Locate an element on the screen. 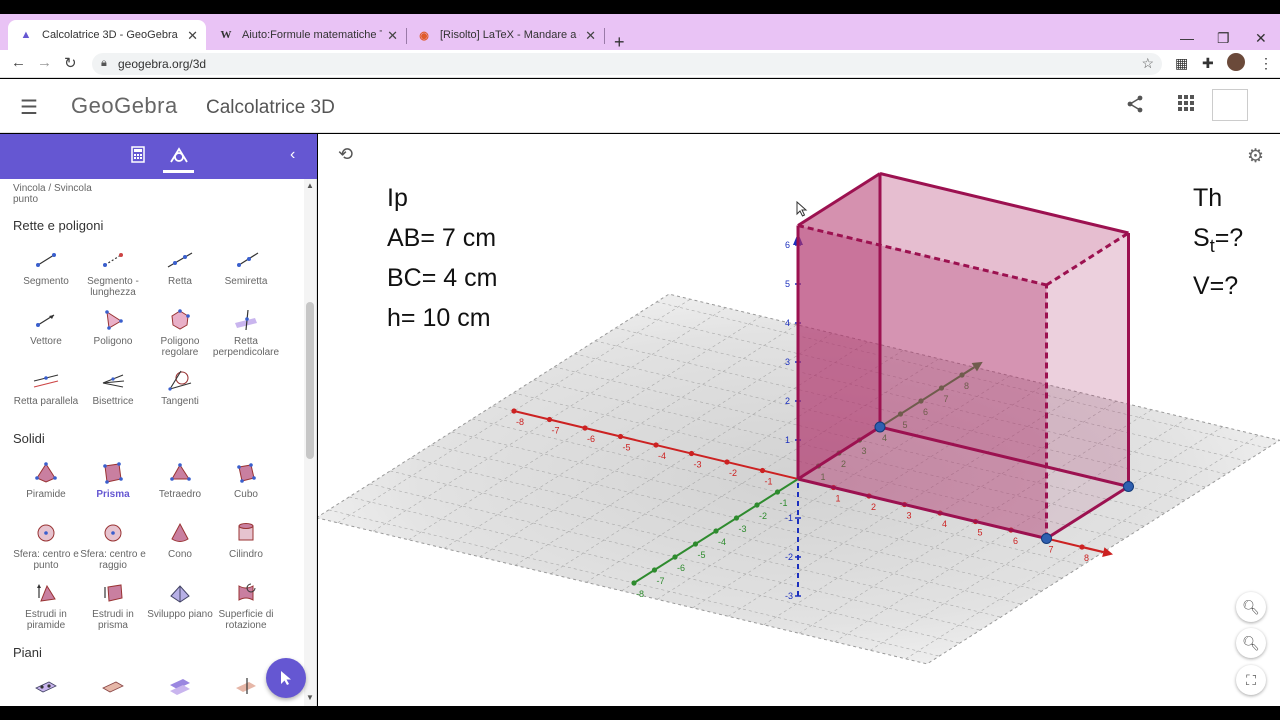 This screenshot has width=1280, height=720. tool-piramide: Piramide is located at coordinates (46, 481).